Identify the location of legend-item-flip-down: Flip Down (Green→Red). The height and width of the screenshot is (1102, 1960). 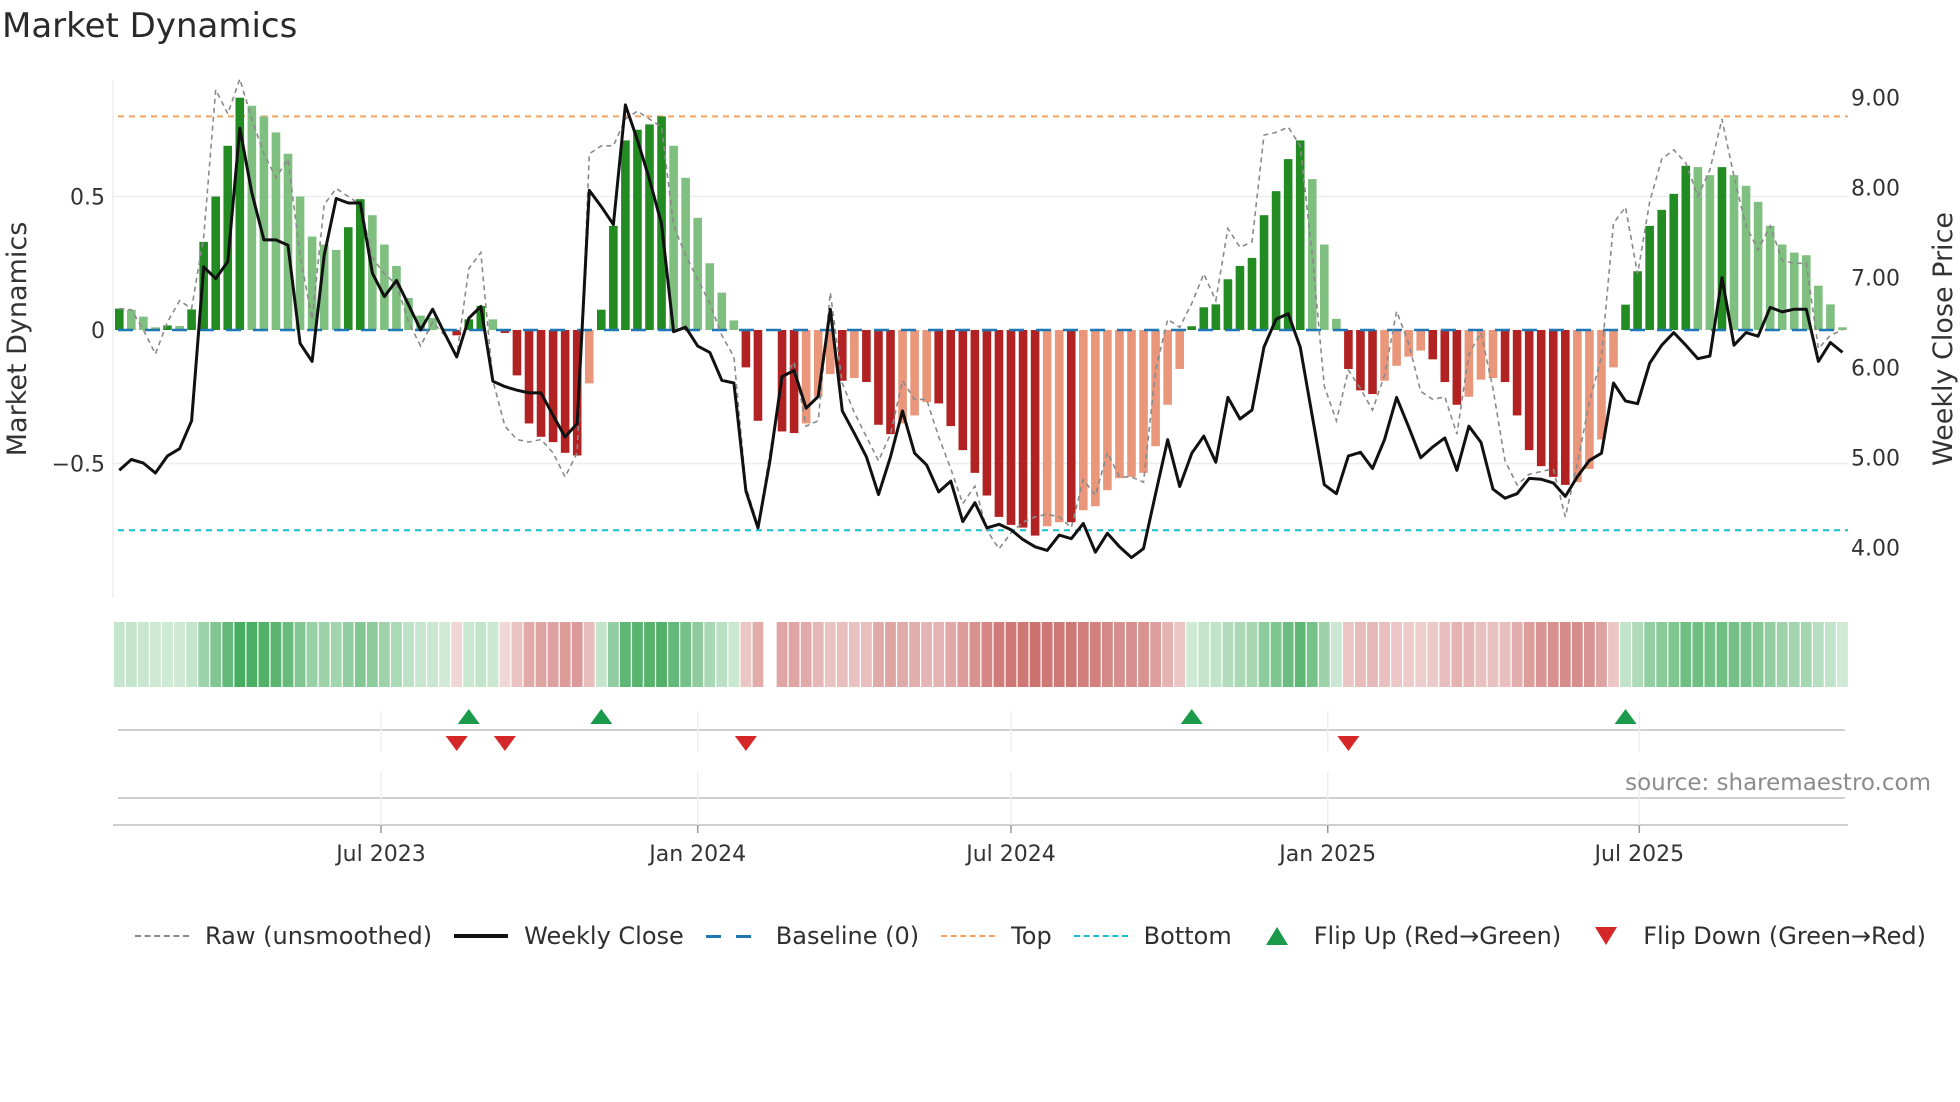
(1754, 936).